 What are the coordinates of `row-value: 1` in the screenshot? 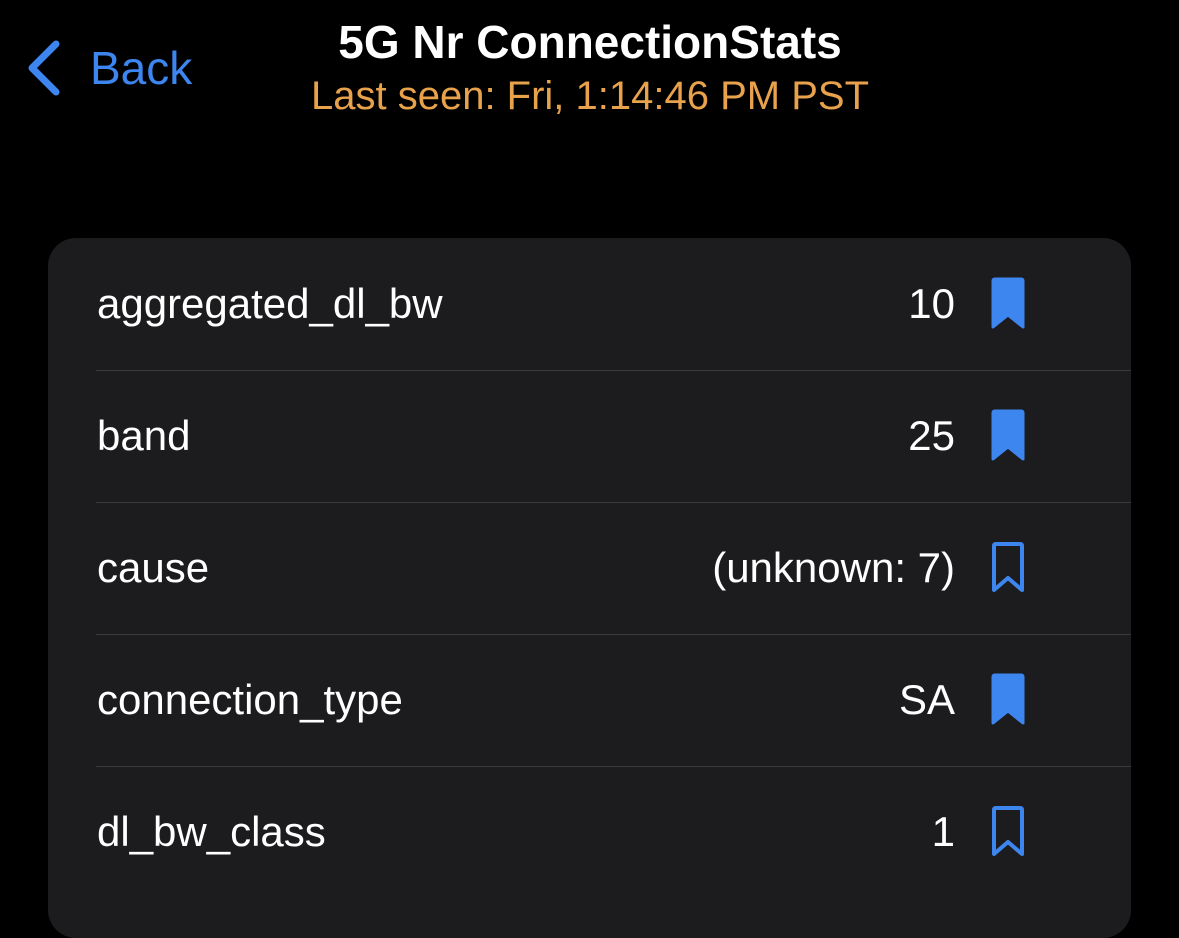 It's located at (943, 831).